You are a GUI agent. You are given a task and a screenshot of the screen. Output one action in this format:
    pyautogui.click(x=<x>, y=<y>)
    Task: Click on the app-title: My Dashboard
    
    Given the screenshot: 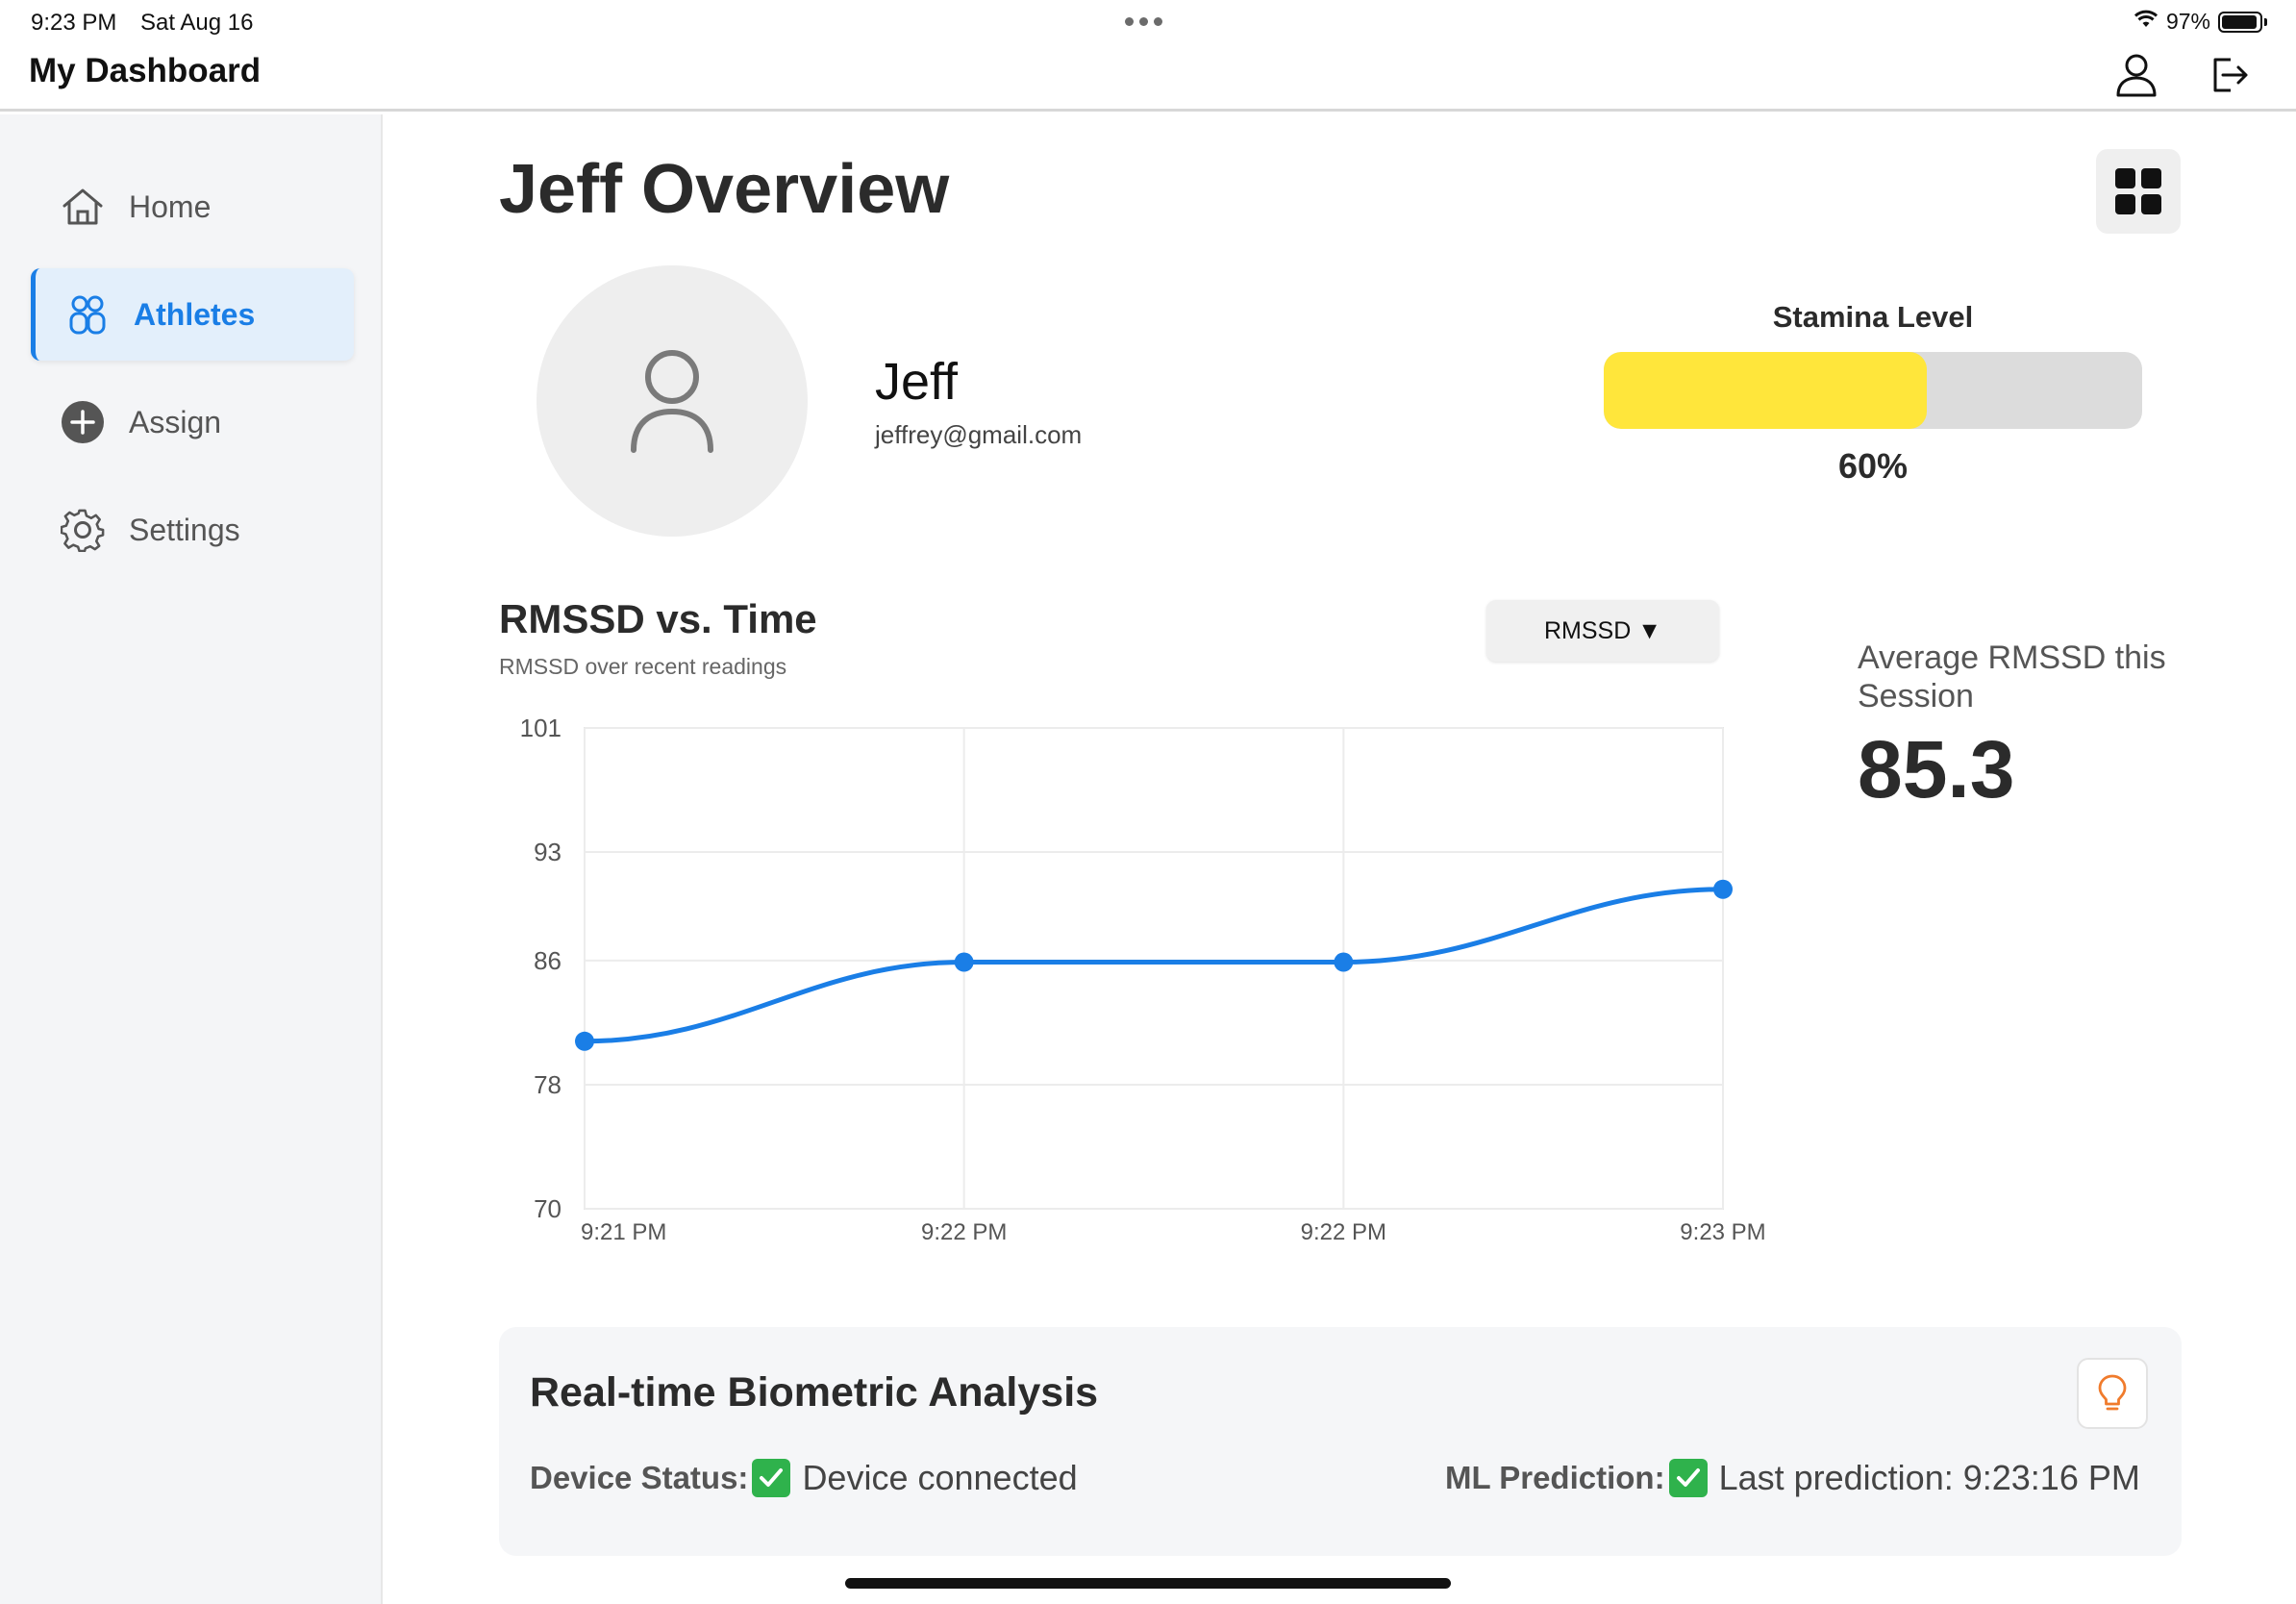 What is the action you would take?
    pyautogui.click(x=145, y=70)
    